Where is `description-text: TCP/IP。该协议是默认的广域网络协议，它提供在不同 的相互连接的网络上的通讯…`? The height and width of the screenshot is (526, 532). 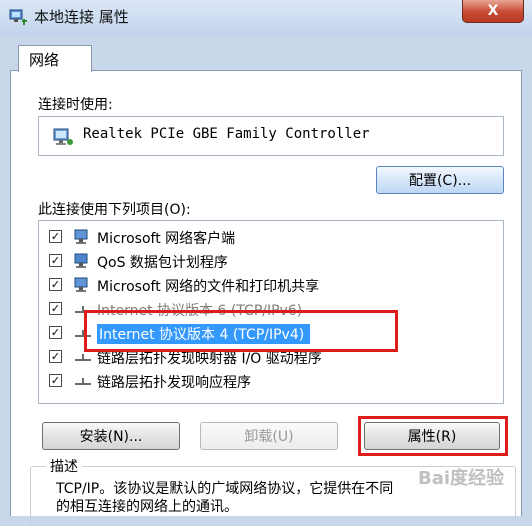 description-text: TCP/IP。该协议是默认的广域网络协议，它提供在不同 的相互连接的网络上的通讯… is located at coordinates (224, 498).